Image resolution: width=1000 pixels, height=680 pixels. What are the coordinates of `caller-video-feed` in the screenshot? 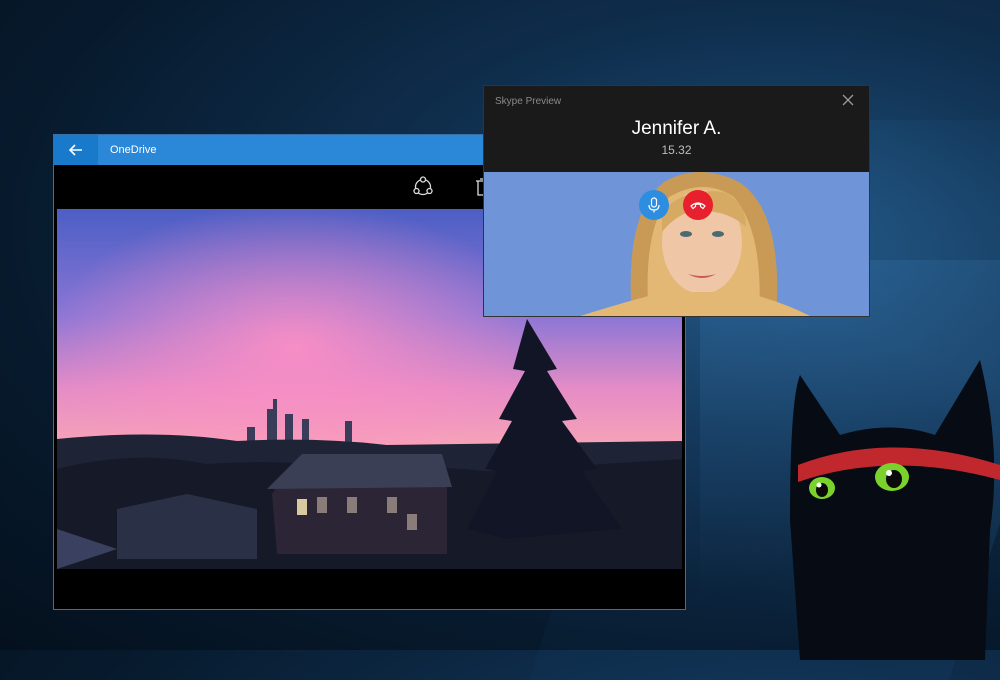 It's located at (676, 244).